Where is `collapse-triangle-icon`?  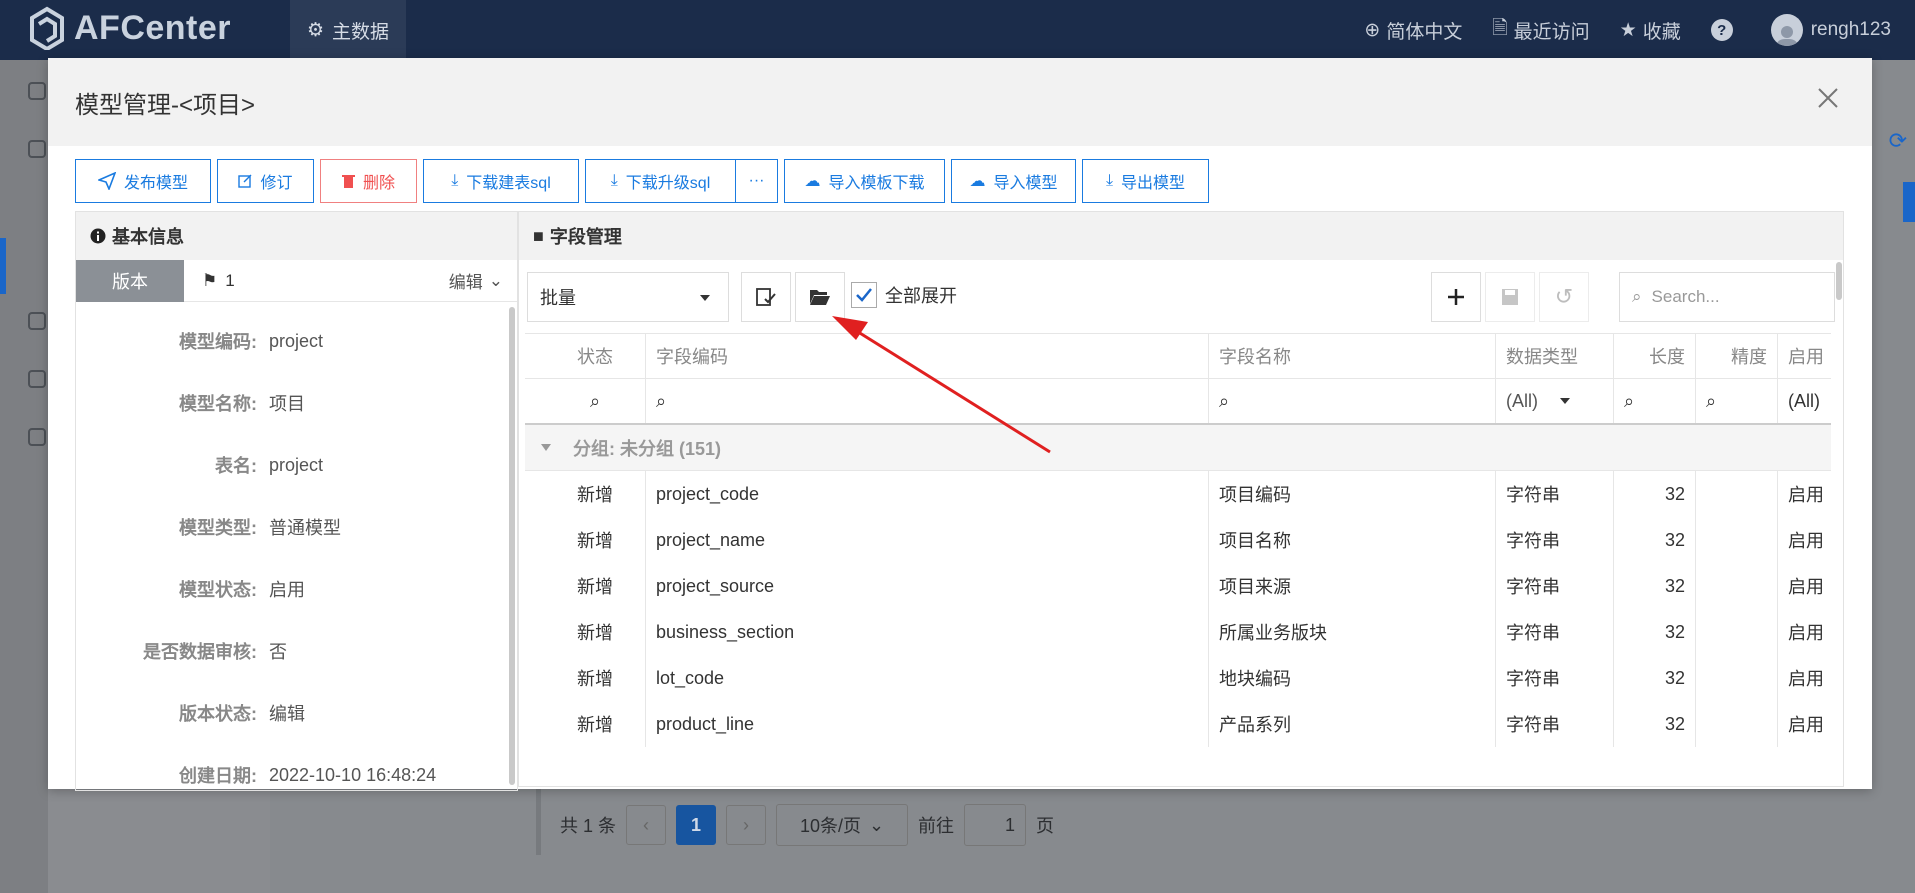 collapse-triangle-icon is located at coordinates (546, 447).